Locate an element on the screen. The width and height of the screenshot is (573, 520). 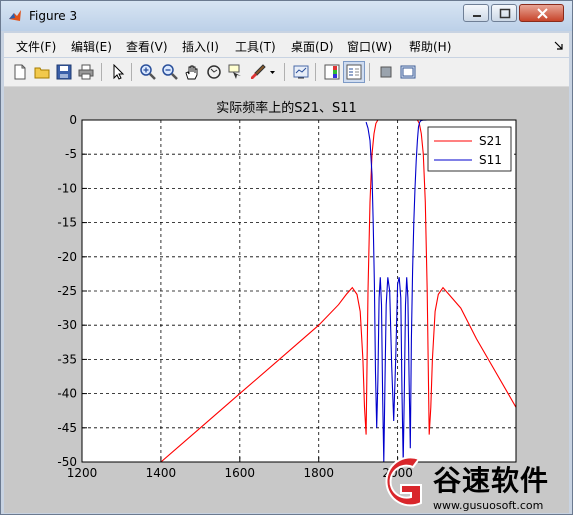
maximize-button is located at coordinates (504, 13).